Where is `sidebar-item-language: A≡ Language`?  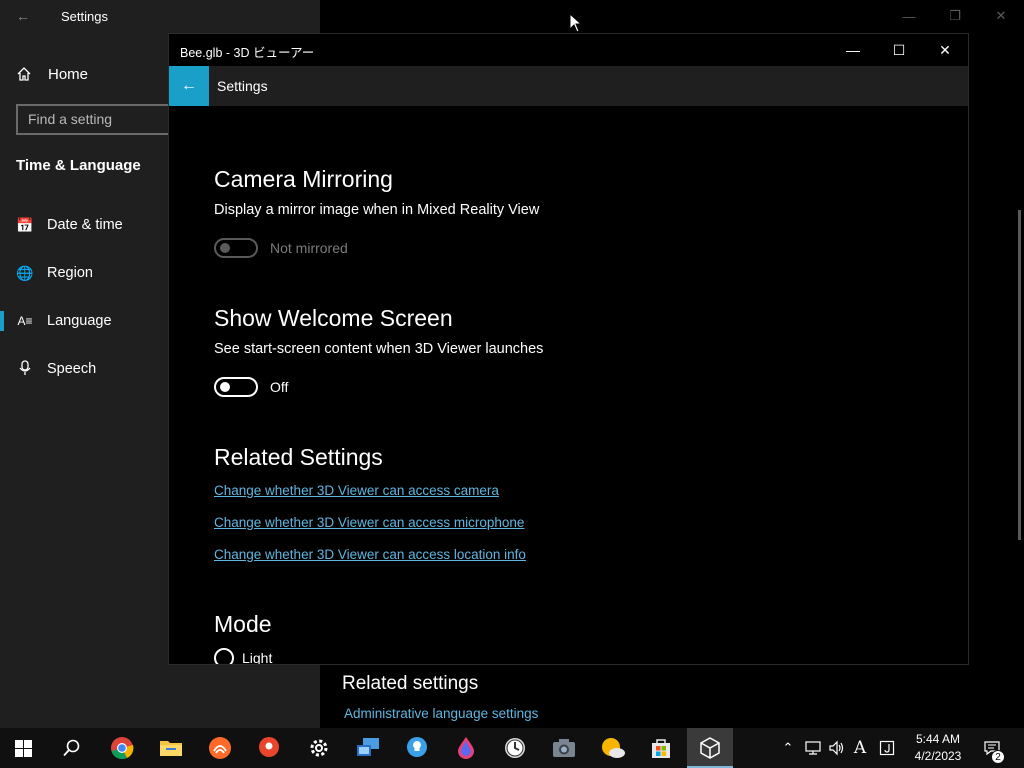 sidebar-item-language: A≡ Language is located at coordinates (85, 321).